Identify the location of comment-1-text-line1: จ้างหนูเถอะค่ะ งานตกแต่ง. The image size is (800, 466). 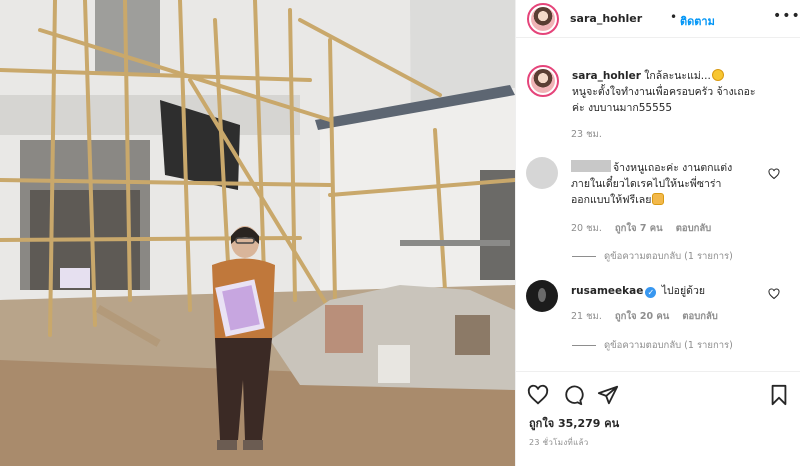
(673, 168).